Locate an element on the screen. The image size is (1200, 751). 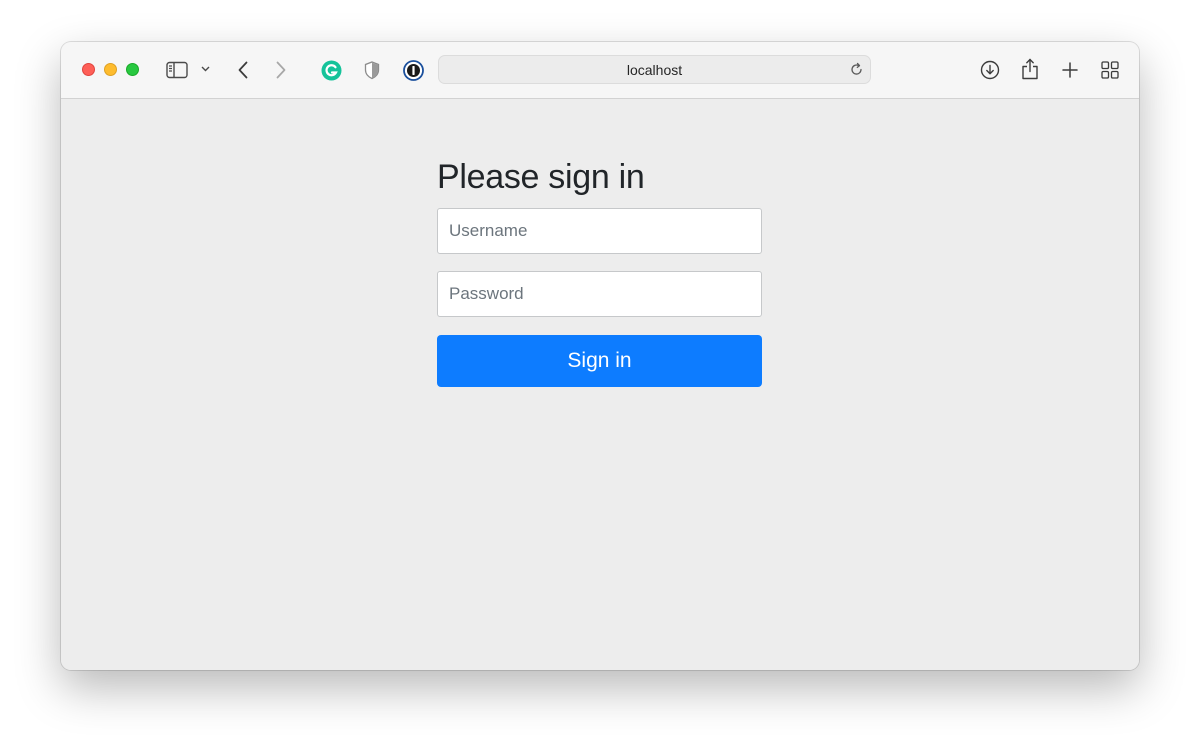
plus-icon is located at coordinates (1070, 70).